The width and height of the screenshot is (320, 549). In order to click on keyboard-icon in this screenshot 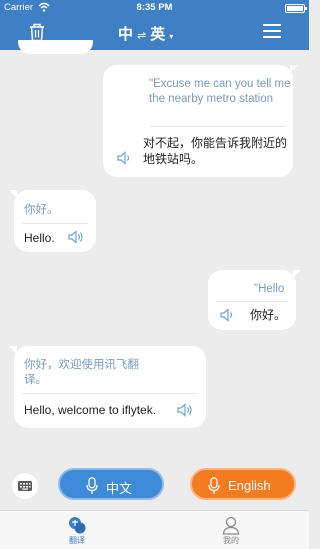, I will do `click(25, 486)`.